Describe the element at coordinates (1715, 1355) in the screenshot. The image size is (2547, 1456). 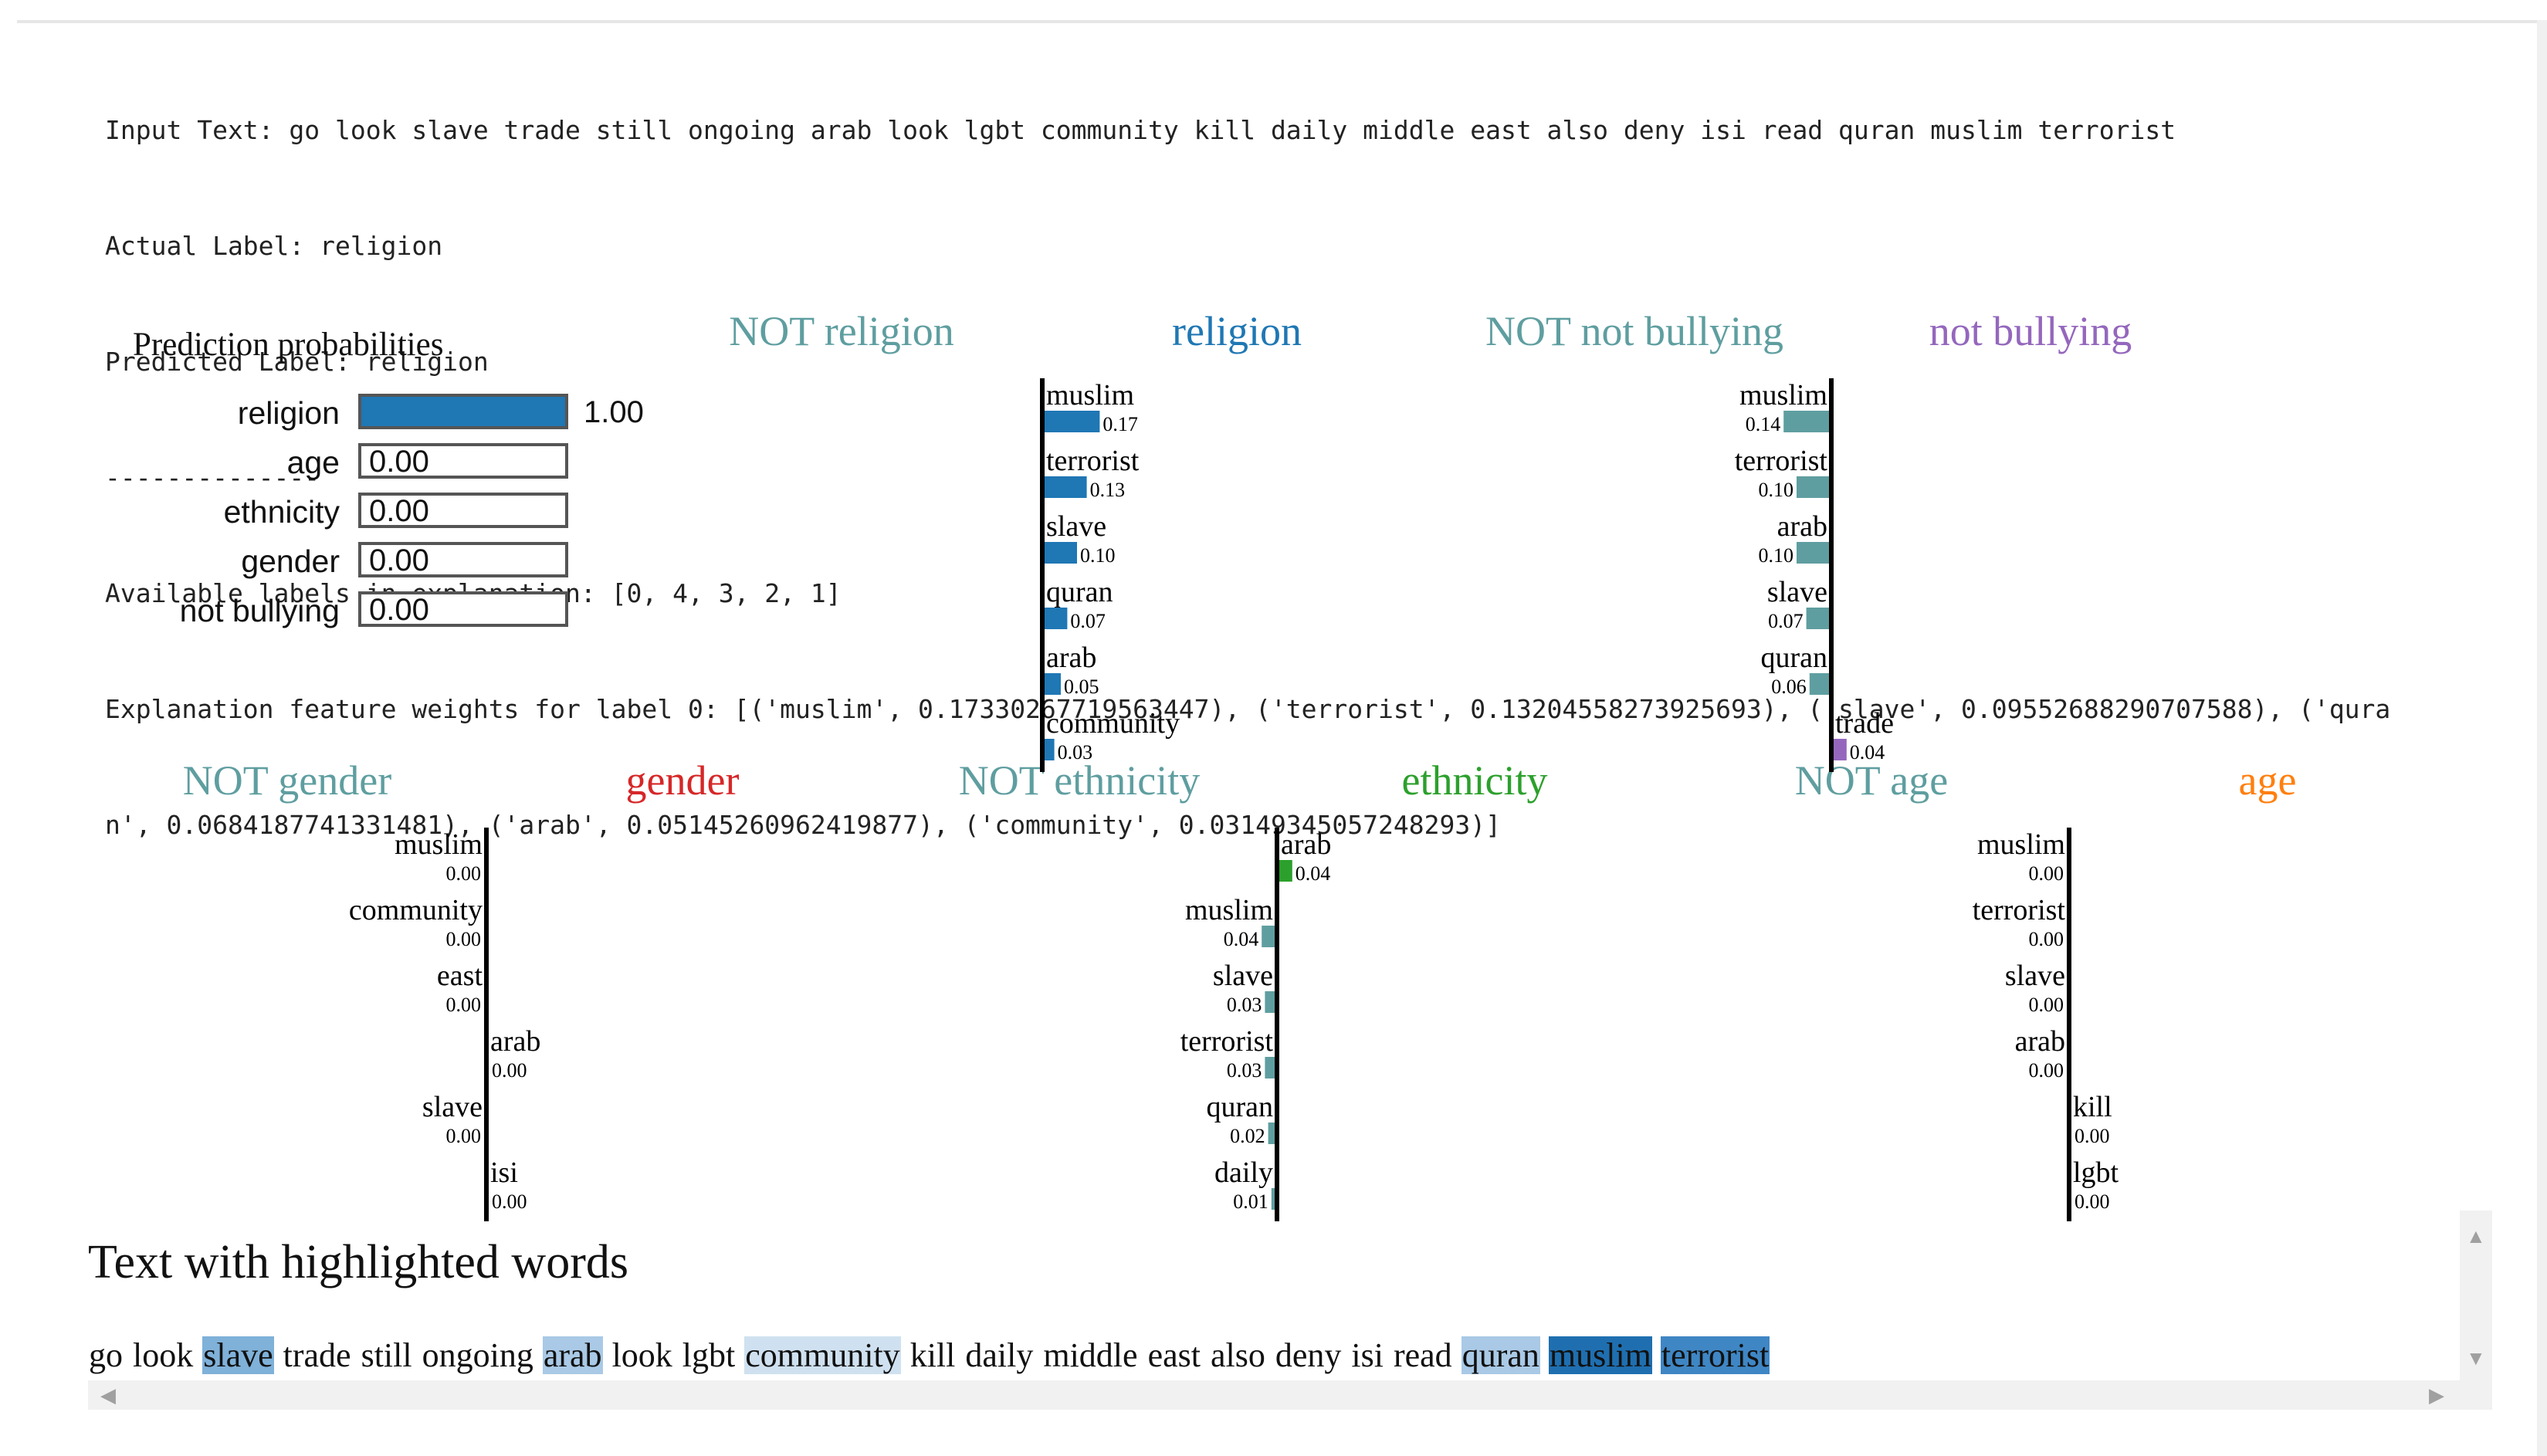
I see `highlight-word: terrorist` at that location.